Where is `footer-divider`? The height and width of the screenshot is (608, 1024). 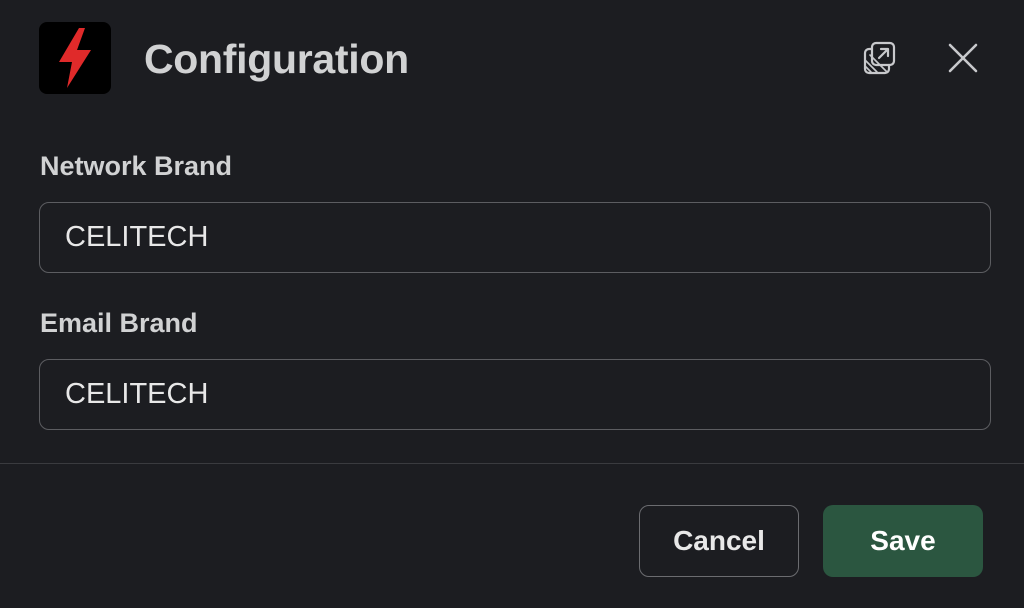 footer-divider is located at coordinates (512, 463).